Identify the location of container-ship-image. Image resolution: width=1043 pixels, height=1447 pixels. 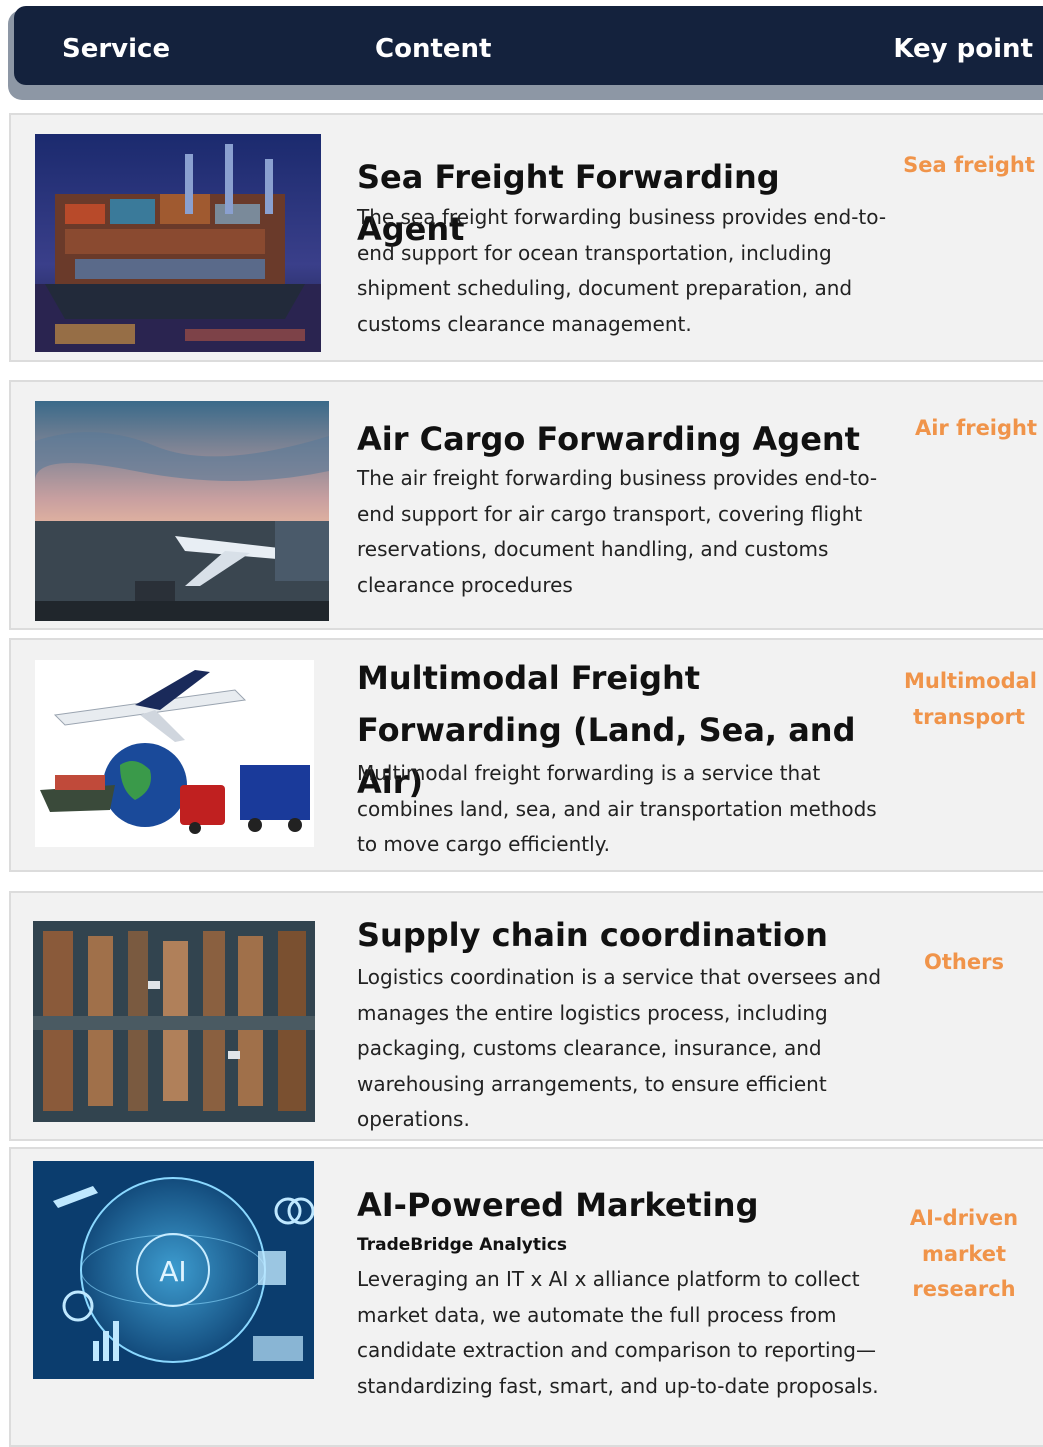
(178, 243).